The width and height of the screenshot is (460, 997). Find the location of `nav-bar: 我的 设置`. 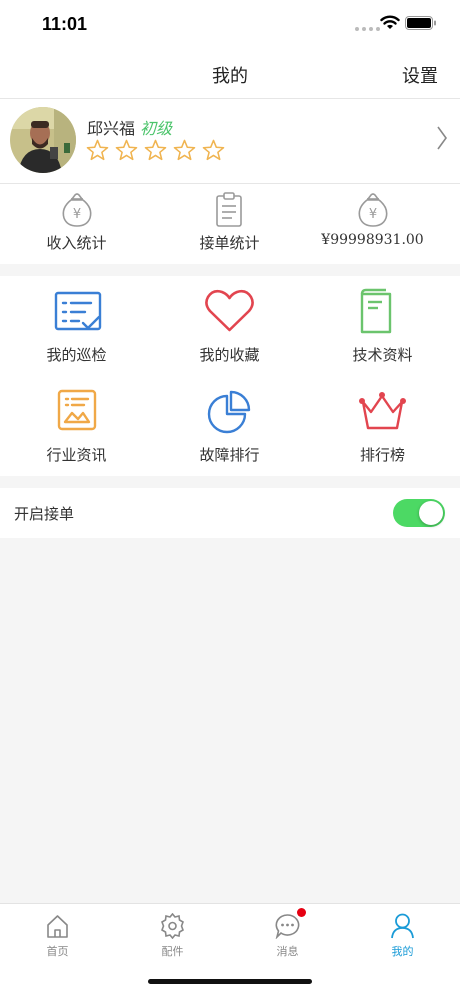

nav-bar: 我的 设置 is located at coordinates (230, 74).